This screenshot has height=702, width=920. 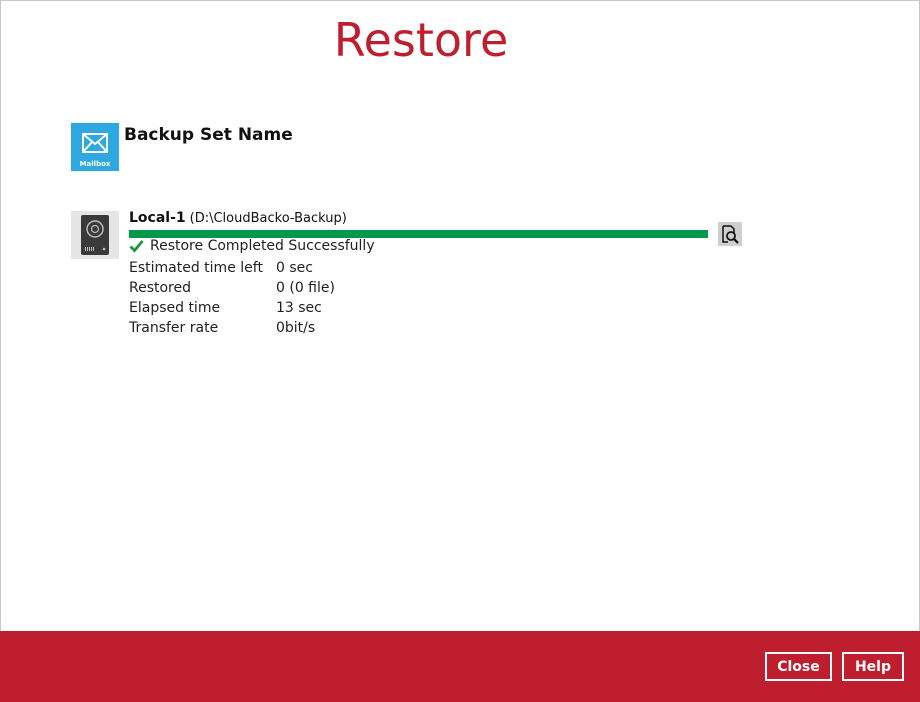 I want to click on destination-label: Local-1 (D:\CloudBacko-Backup), so click(x=238, y=218).